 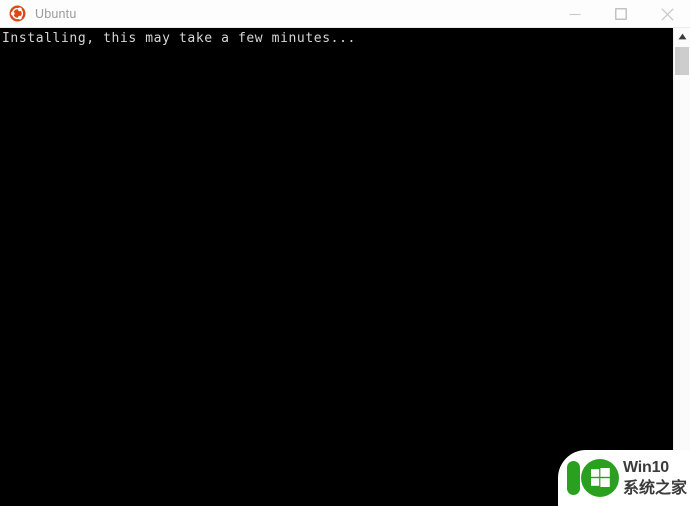 I want to click on minimize-button, so click(x=575, y=14).